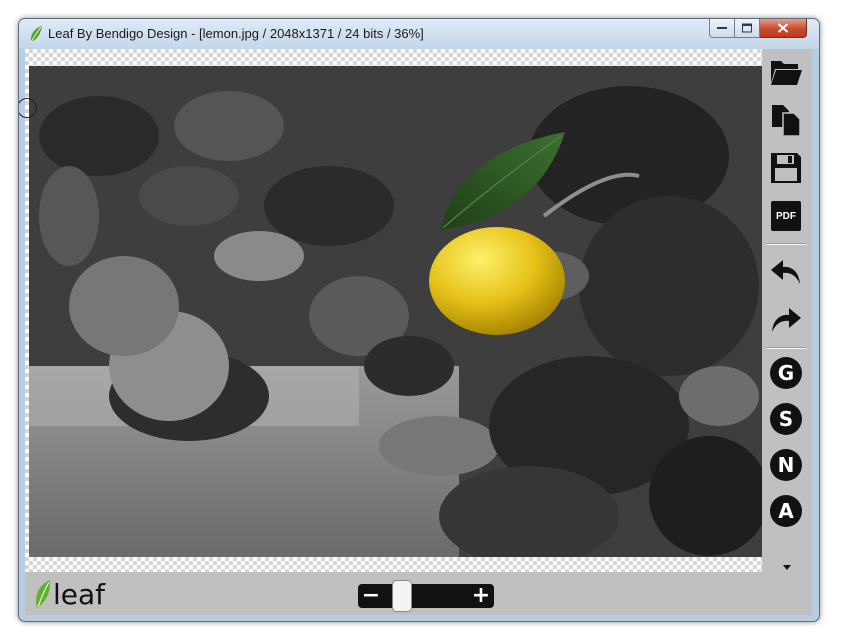  I want to click on zoom-slider: − +, so click(426, 596).